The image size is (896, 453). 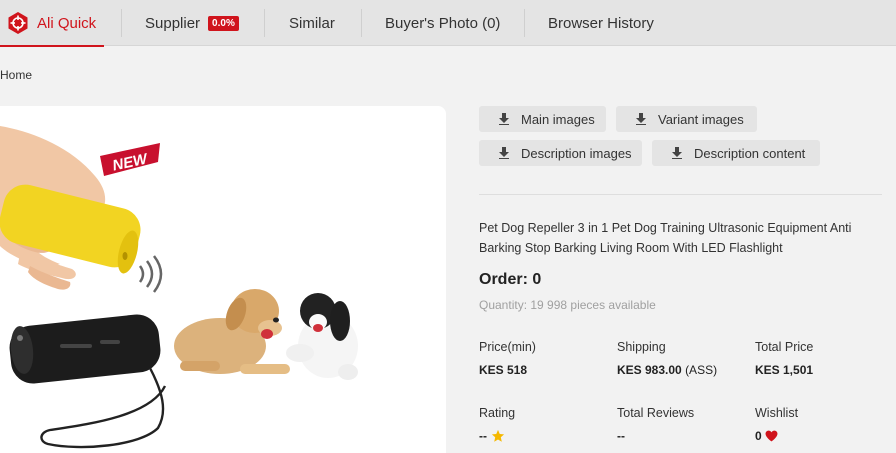 I want to click on supplier-rating-badge: 0.0%, so click(x=223, y=23).